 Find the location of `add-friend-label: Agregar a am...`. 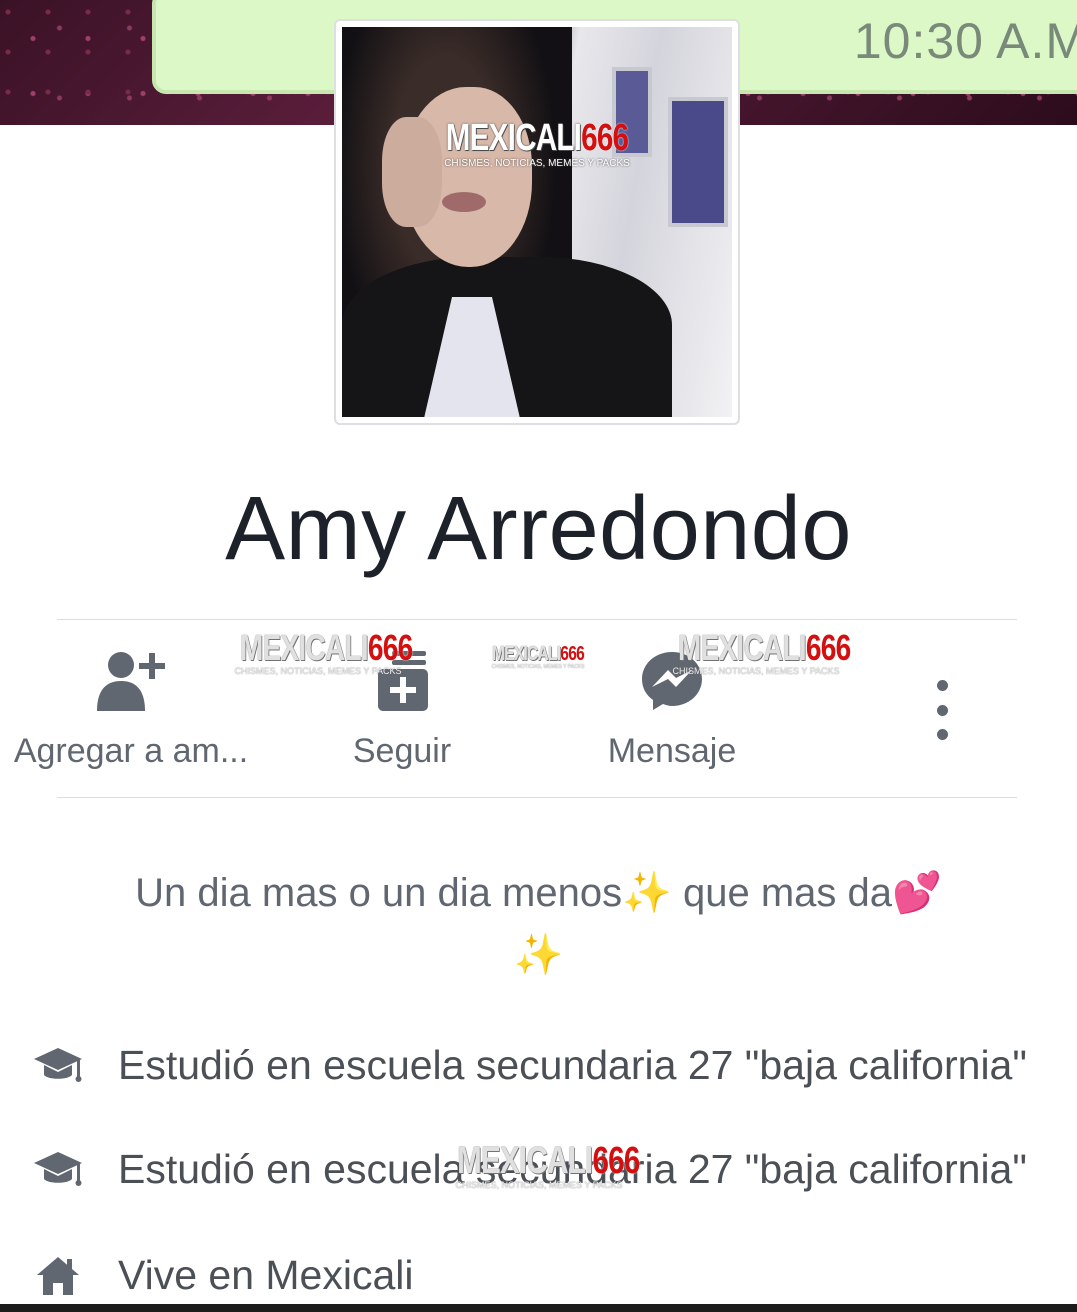

add-friend-label: Agregar a am... is located at coordinates (131, 751).